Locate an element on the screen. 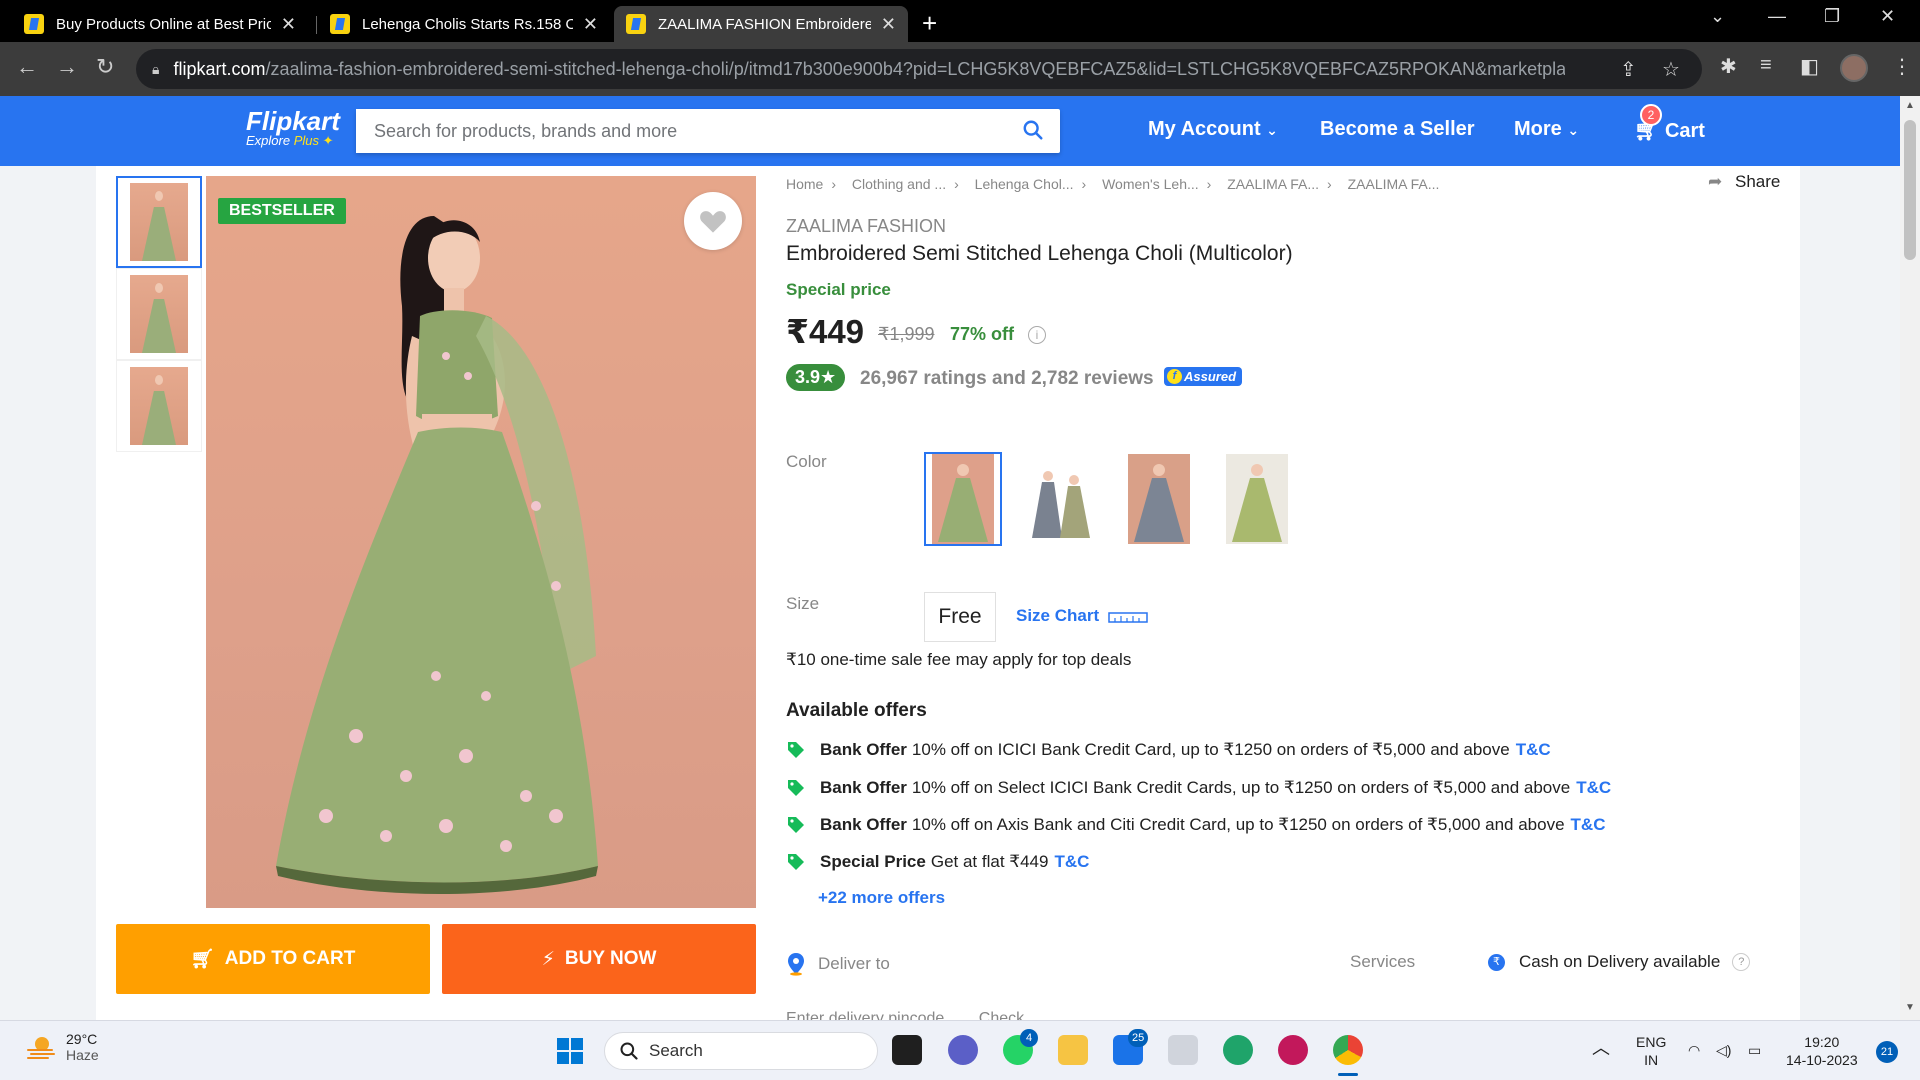 This screenshot has height=1080, width=1920. minimize-icon: — is located at coordinates (1777, 16).